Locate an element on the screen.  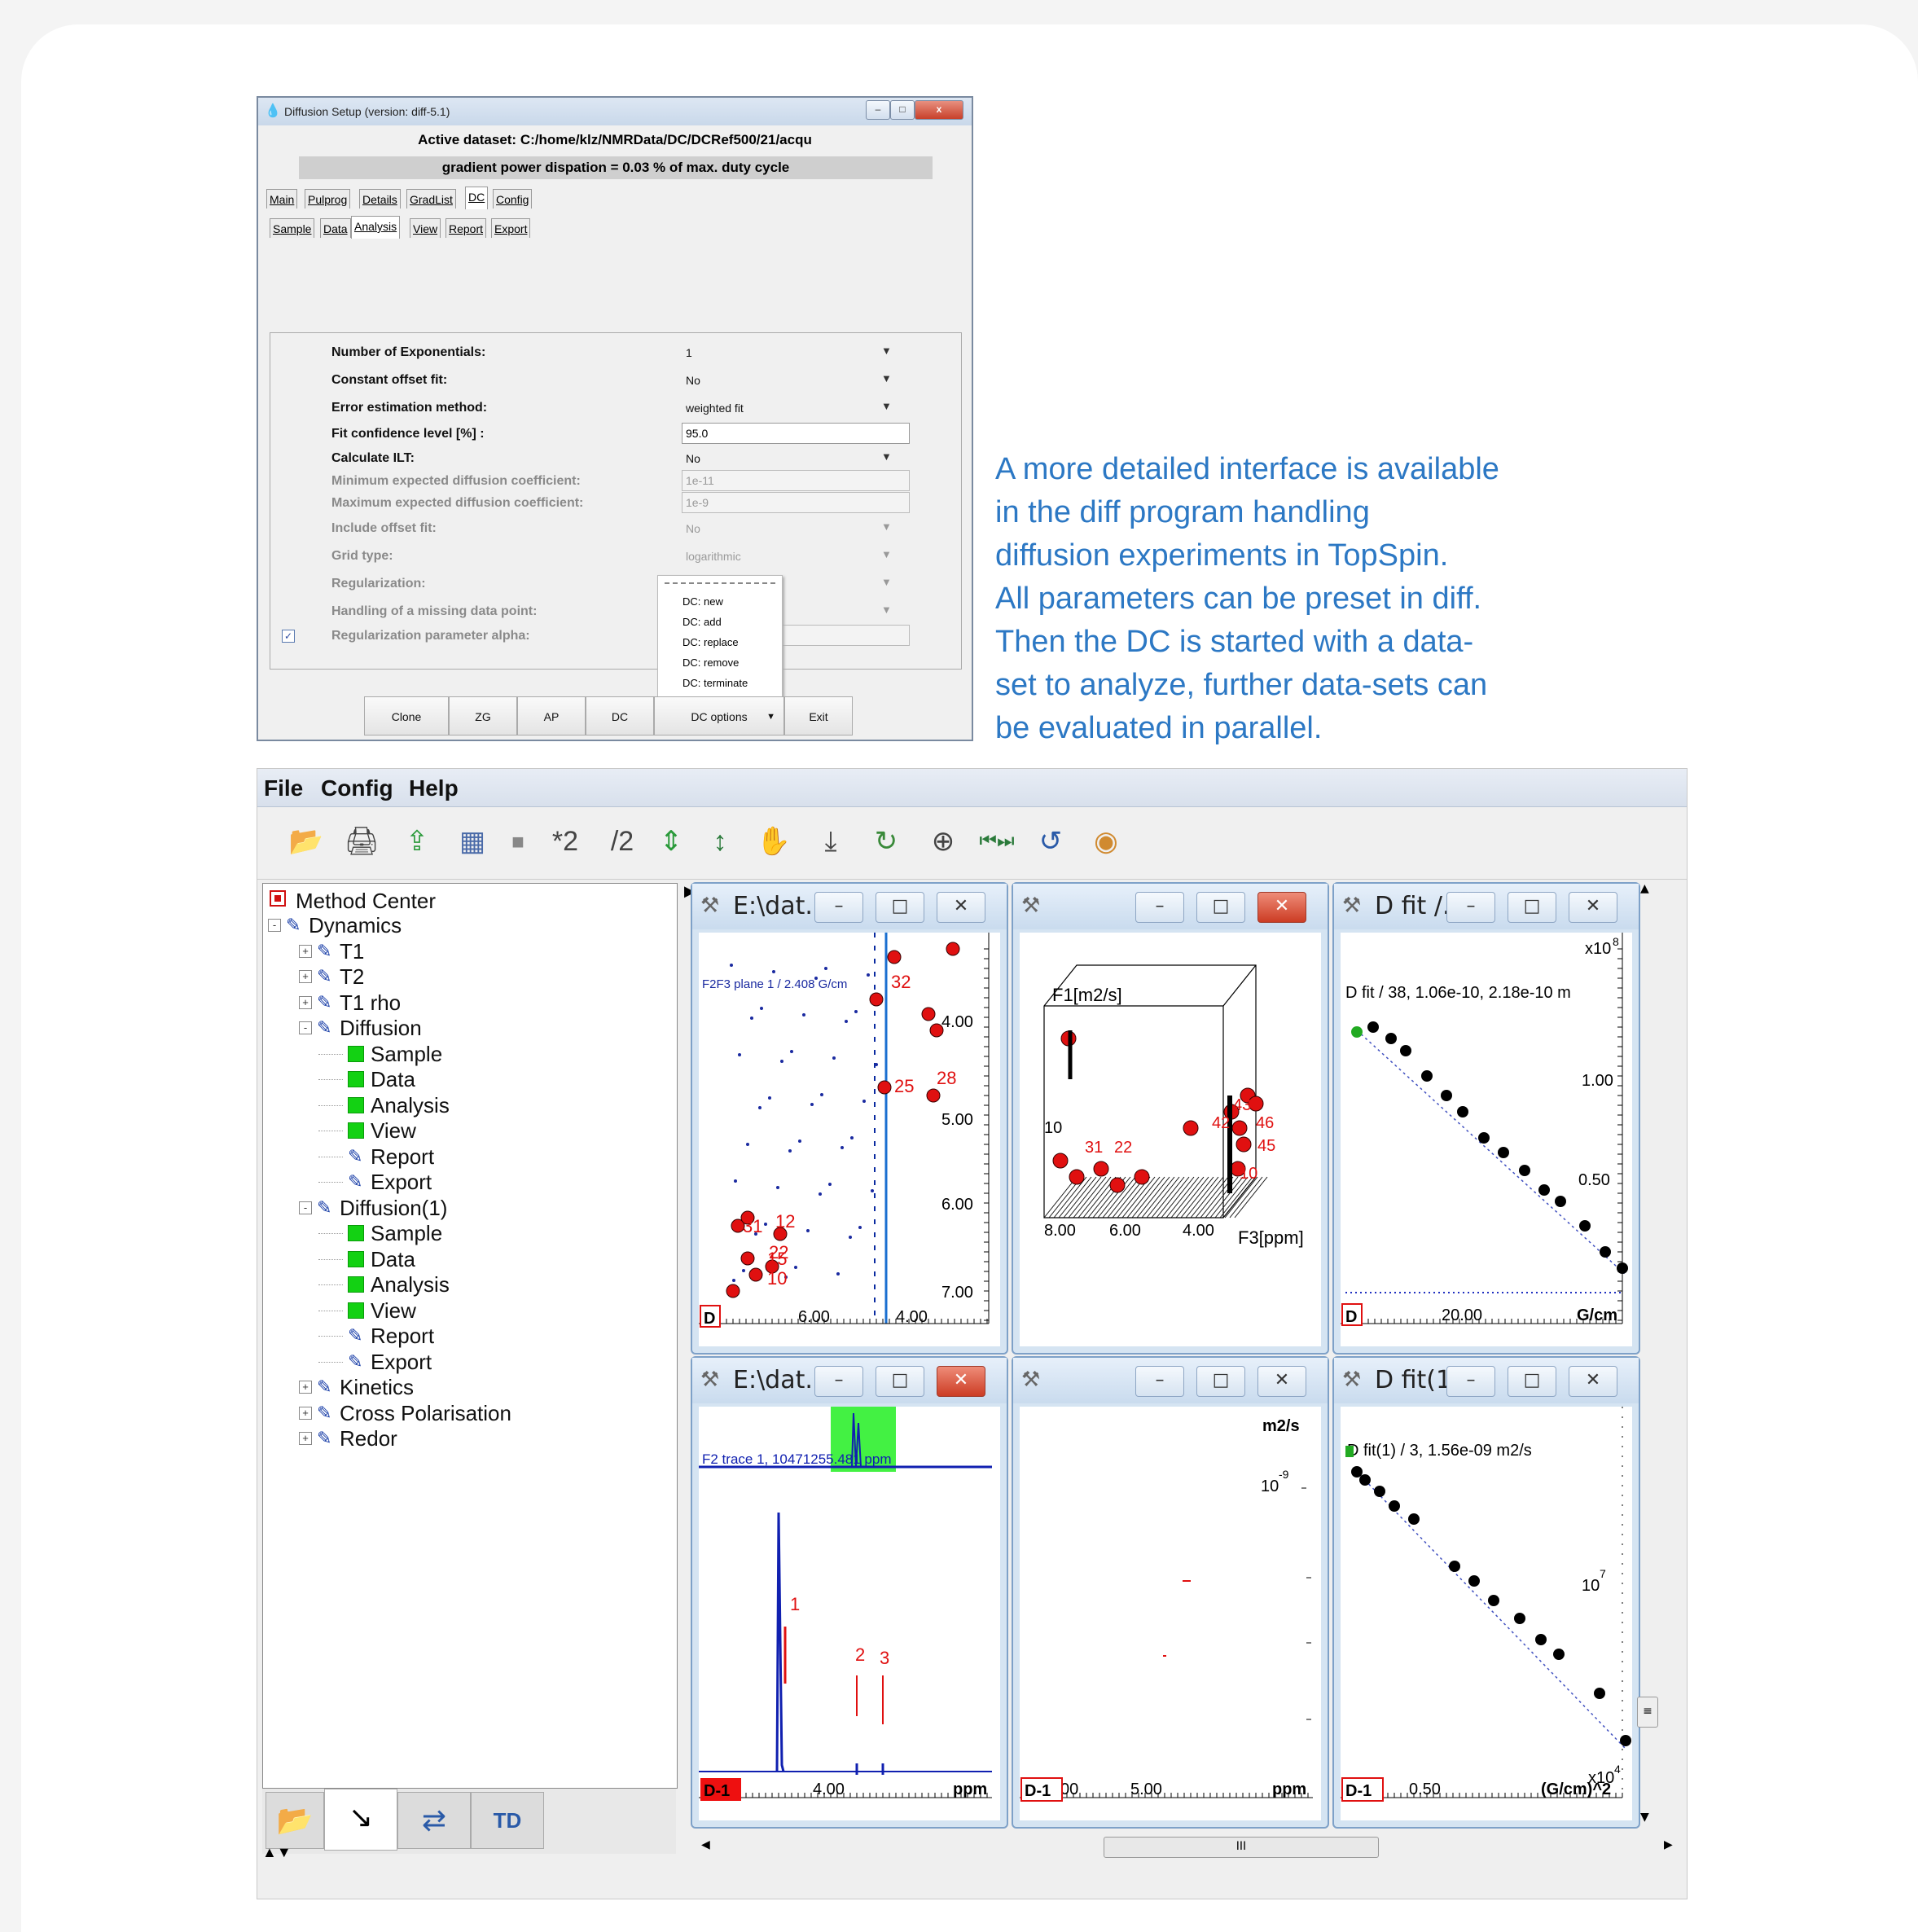
tree-node-label: Cross Polarisation is located at coordinates (425, 1413).